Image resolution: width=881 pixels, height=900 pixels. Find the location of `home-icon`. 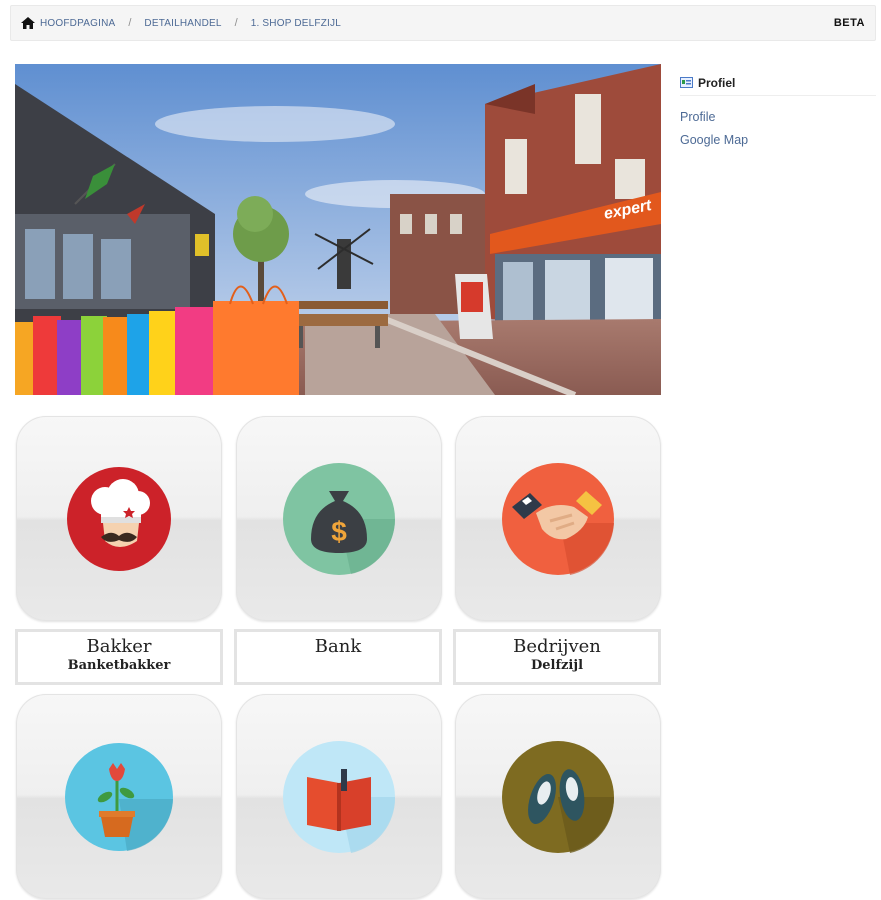

home-icon is located at coordinates (28, 23).